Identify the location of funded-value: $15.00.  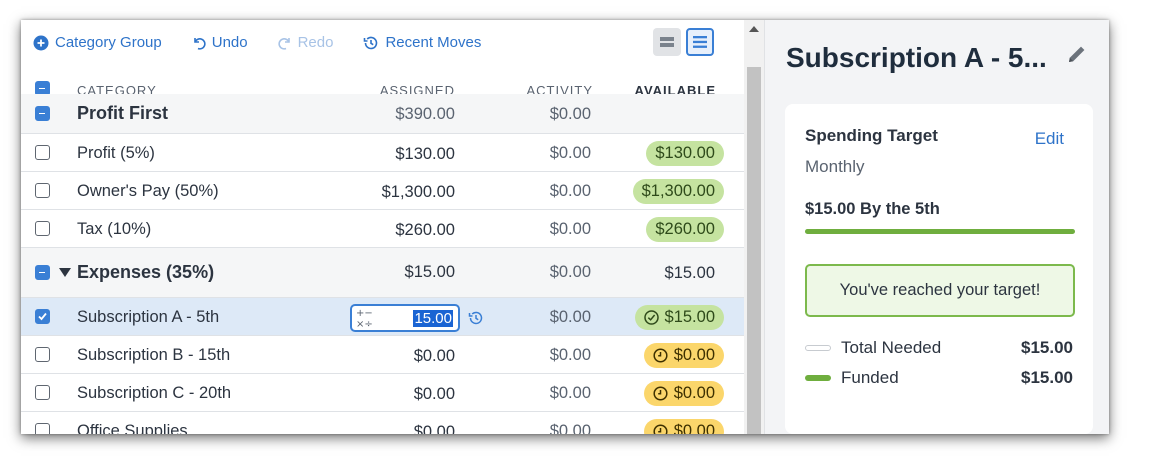
(1047, 377).